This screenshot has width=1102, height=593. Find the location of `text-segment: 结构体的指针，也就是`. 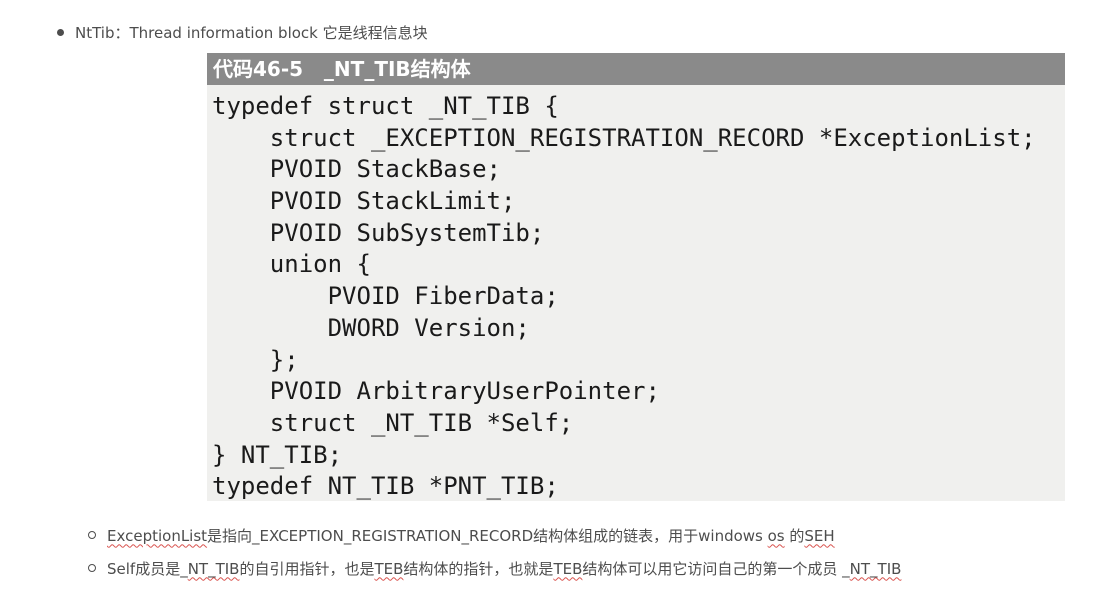

text-segment: 结构体的指针，也就是 is located at coordinates (478, 568).